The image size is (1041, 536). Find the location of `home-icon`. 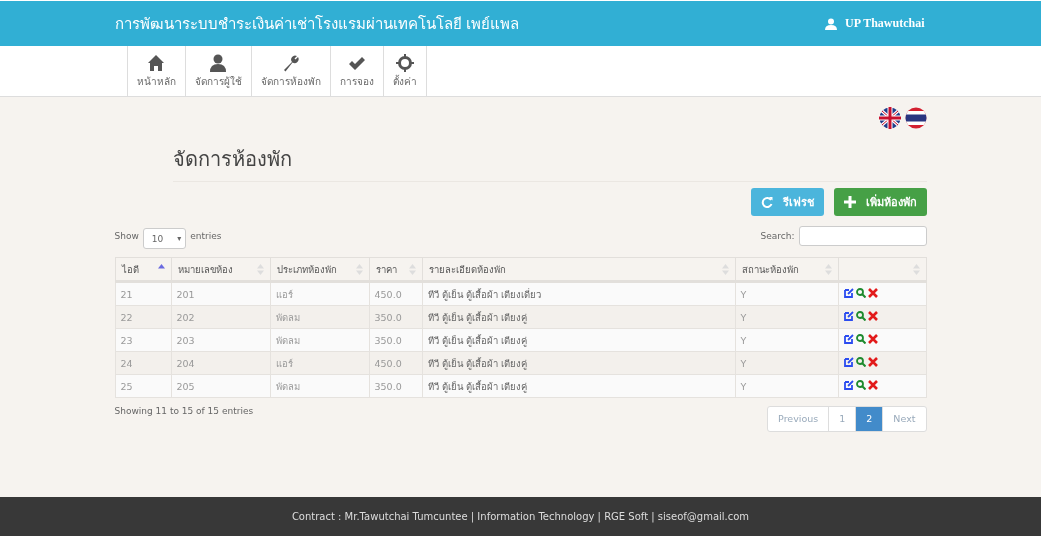

home-icon is located at coordinates (156, 62).